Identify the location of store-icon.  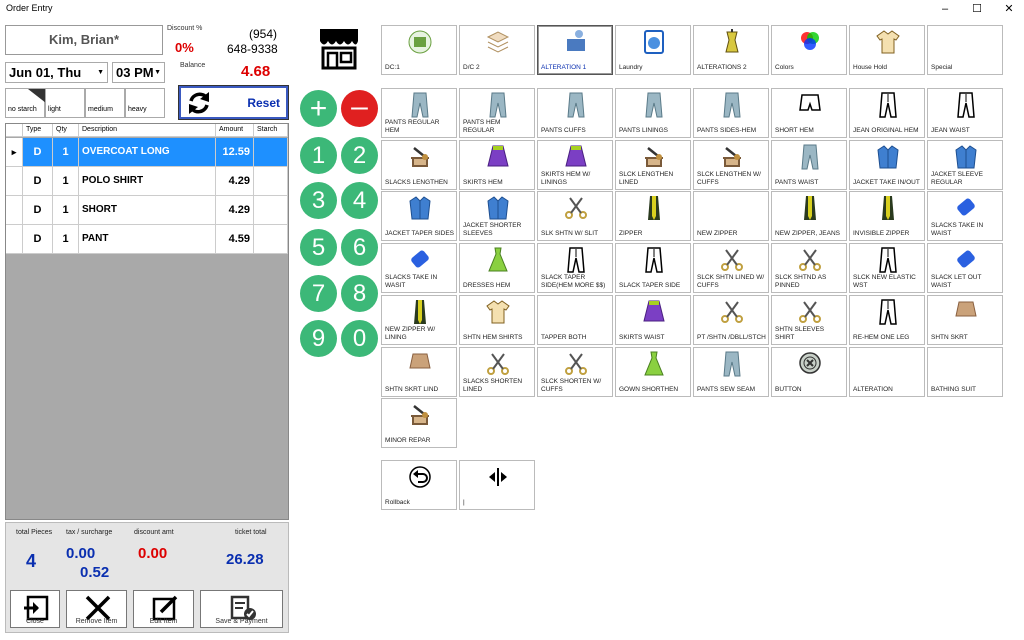
(339, 49).